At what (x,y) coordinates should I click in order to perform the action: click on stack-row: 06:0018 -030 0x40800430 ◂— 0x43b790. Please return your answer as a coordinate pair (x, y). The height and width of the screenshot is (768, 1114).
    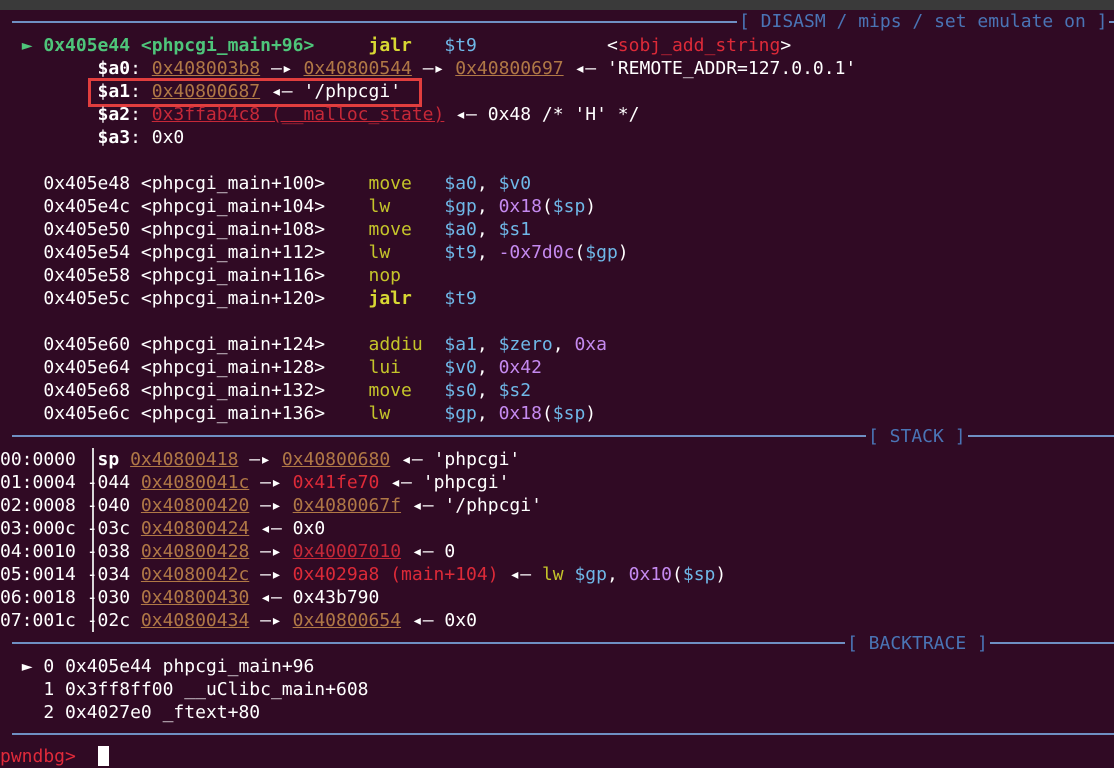
    Looking at the image, I should click on (190, 597).